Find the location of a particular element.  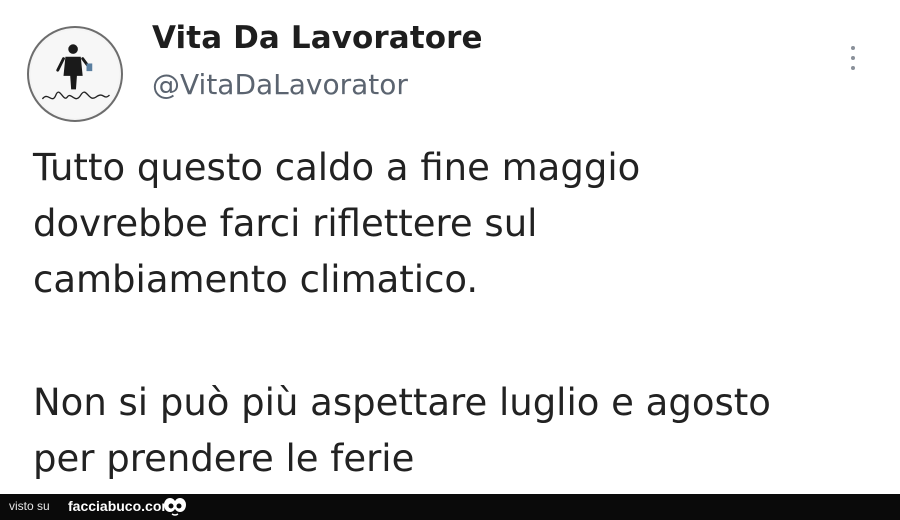

tweet-text-line: Tutto questo caldo a fine maggio is located at coordinates (337, 167).